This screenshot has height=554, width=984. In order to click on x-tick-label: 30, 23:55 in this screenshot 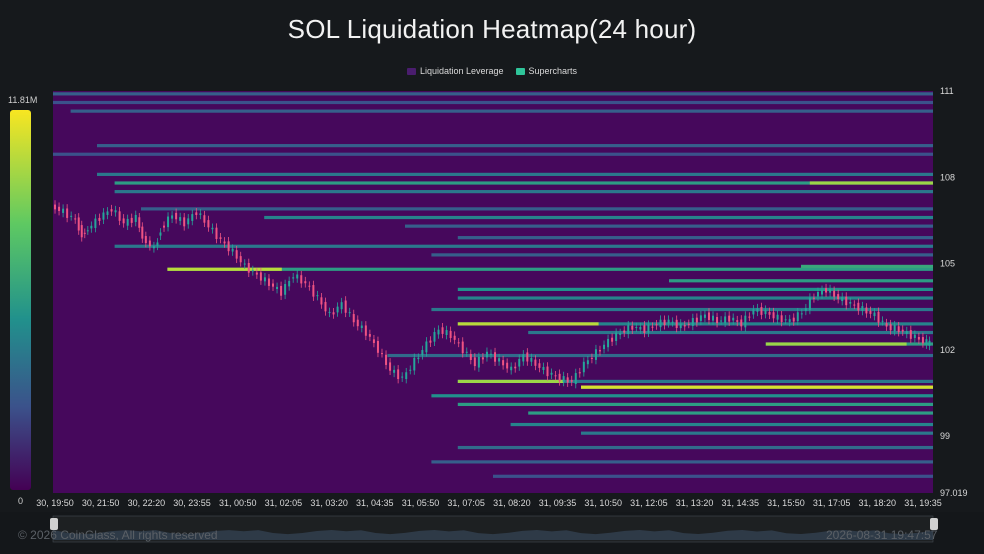, I will do `click(192, 503)`.